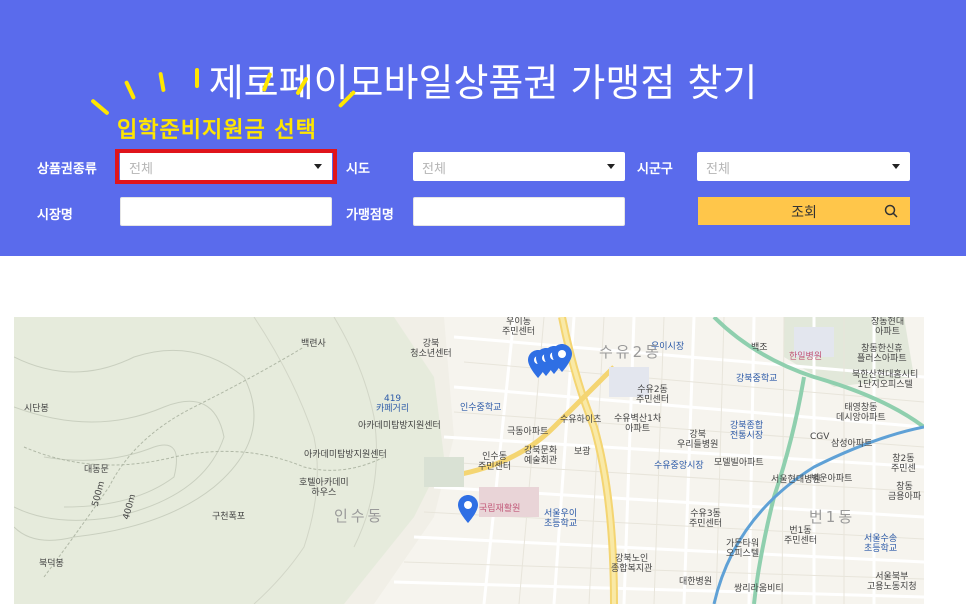 This screenshot has width=966, height=604. Describe the element at coordinates (217, 130) in the screenshot. I see `callout-text: 입학준비지원금 선택` at that location.